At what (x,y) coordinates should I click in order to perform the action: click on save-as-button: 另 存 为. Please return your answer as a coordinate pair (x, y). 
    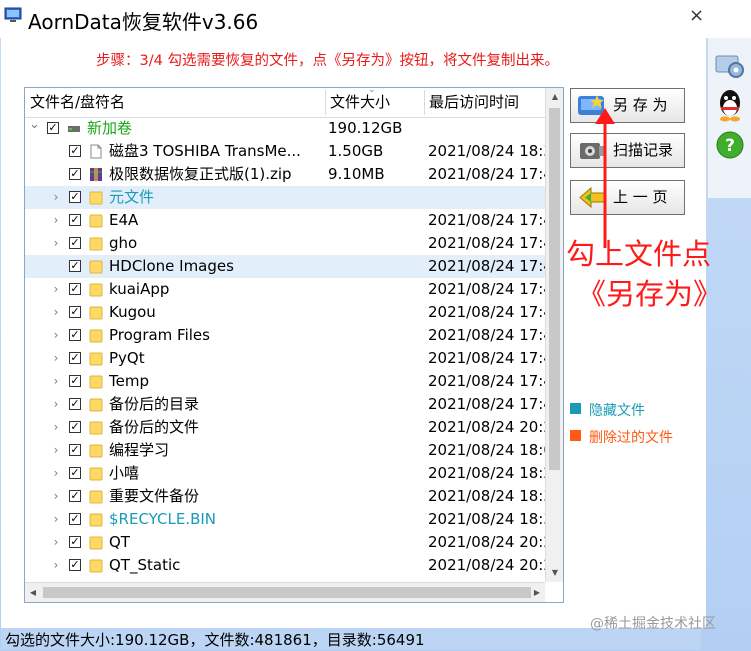
    Looking at the image, I should click on (627, 105).